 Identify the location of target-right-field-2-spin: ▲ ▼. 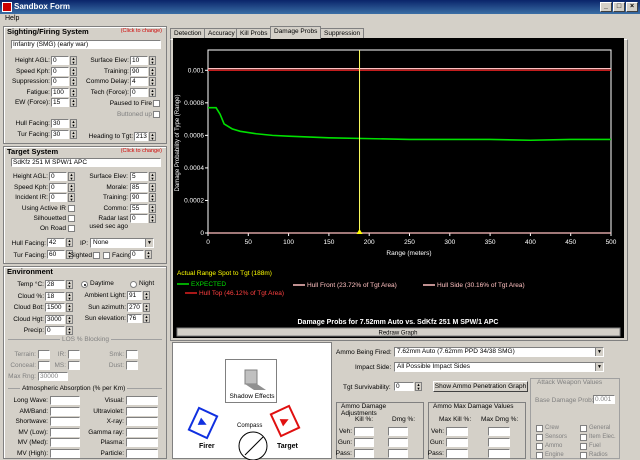
(152, 197).